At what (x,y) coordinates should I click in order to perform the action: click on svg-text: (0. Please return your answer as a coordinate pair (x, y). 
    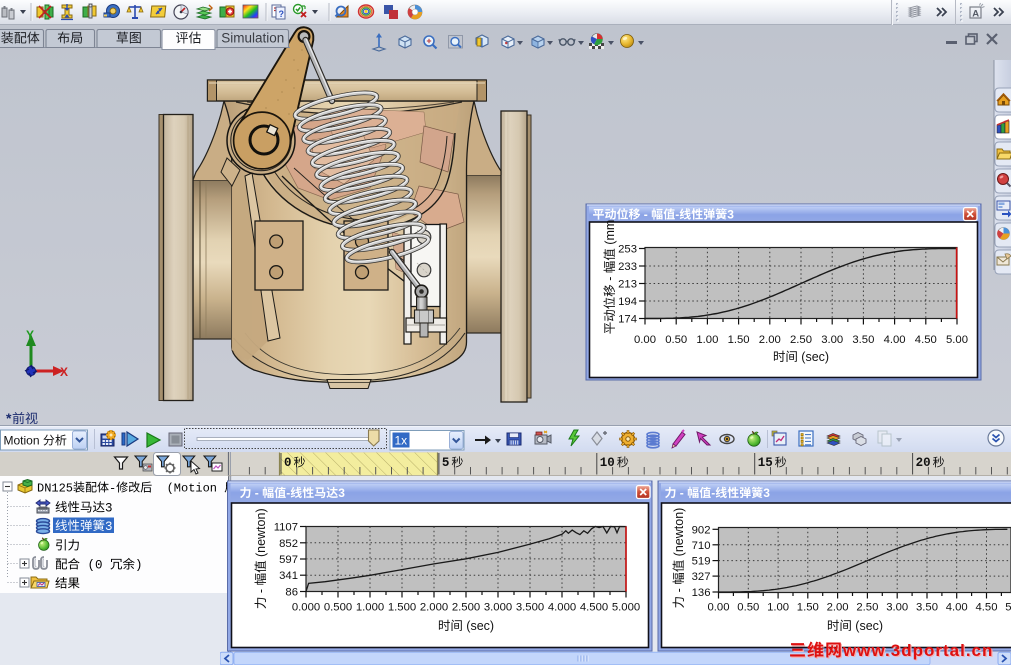
    Looking at the image, I should click on (95, 566).